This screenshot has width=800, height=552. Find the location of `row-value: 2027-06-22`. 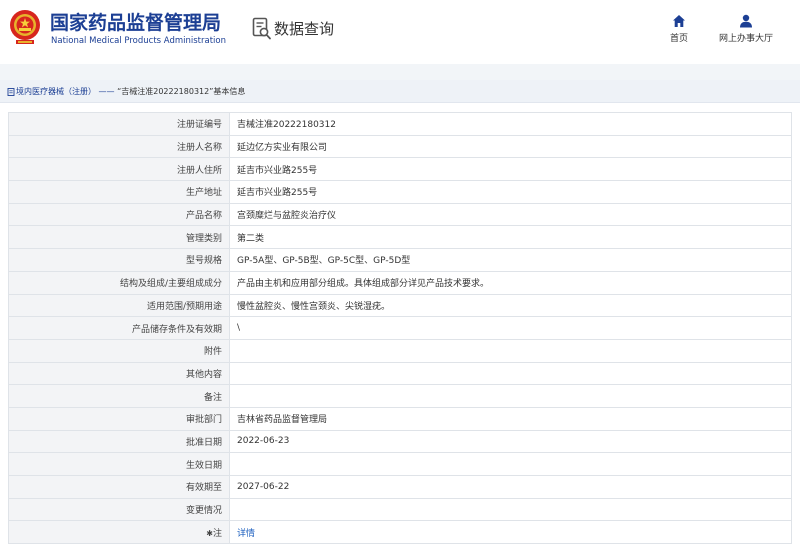

row-value: 2027-06-22 is located at coordinates (510, 487).